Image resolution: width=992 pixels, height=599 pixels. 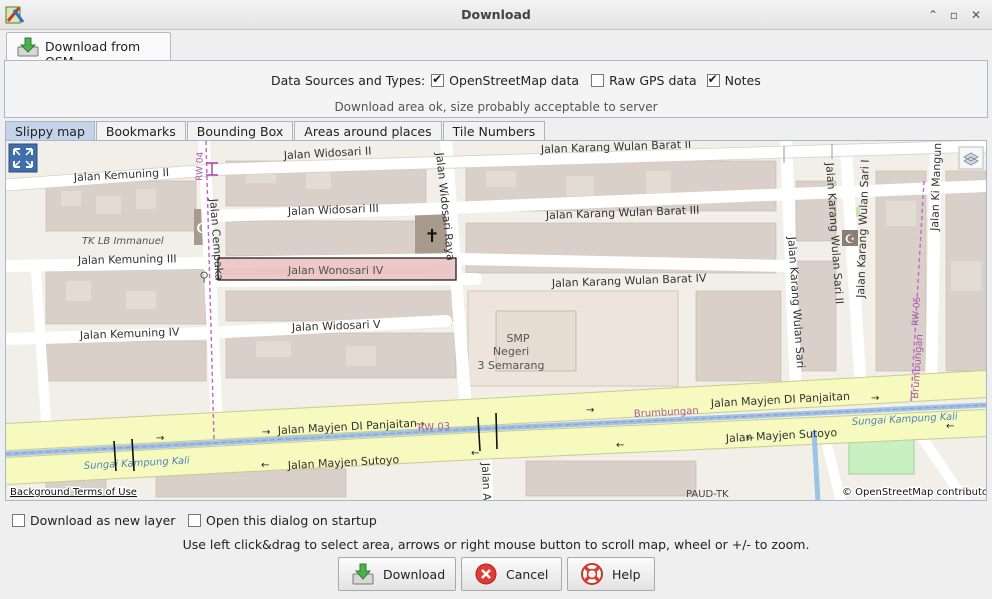 What do you see at coordinates (414, 574) in the screenshot?
I see `download-button-label: Download` at bounding box center [414, 574].